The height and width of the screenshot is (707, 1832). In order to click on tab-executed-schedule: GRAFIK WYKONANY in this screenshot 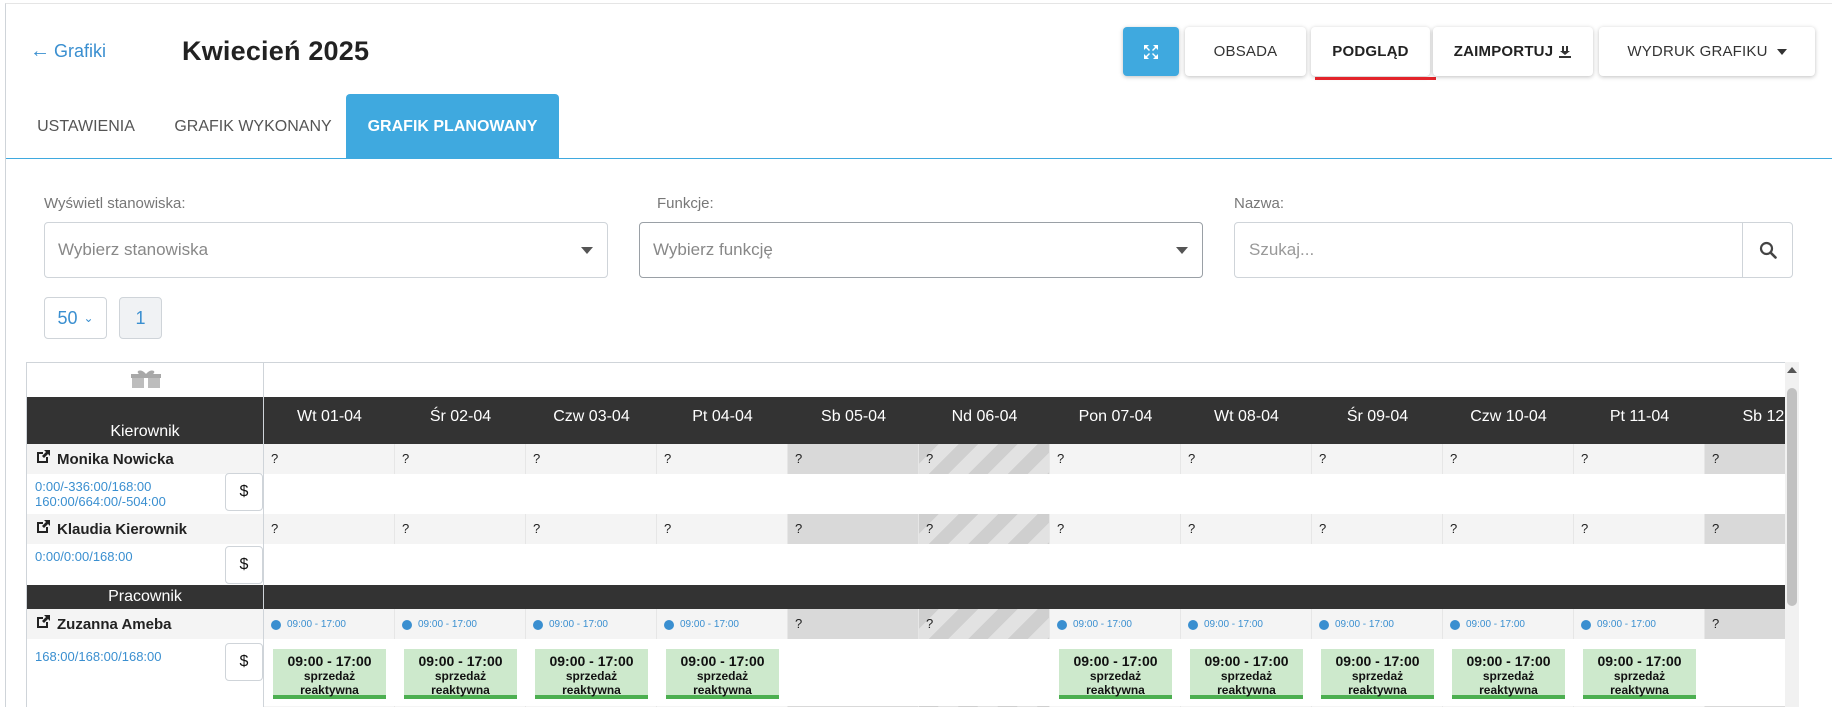, I will do `click(253, 126)`.